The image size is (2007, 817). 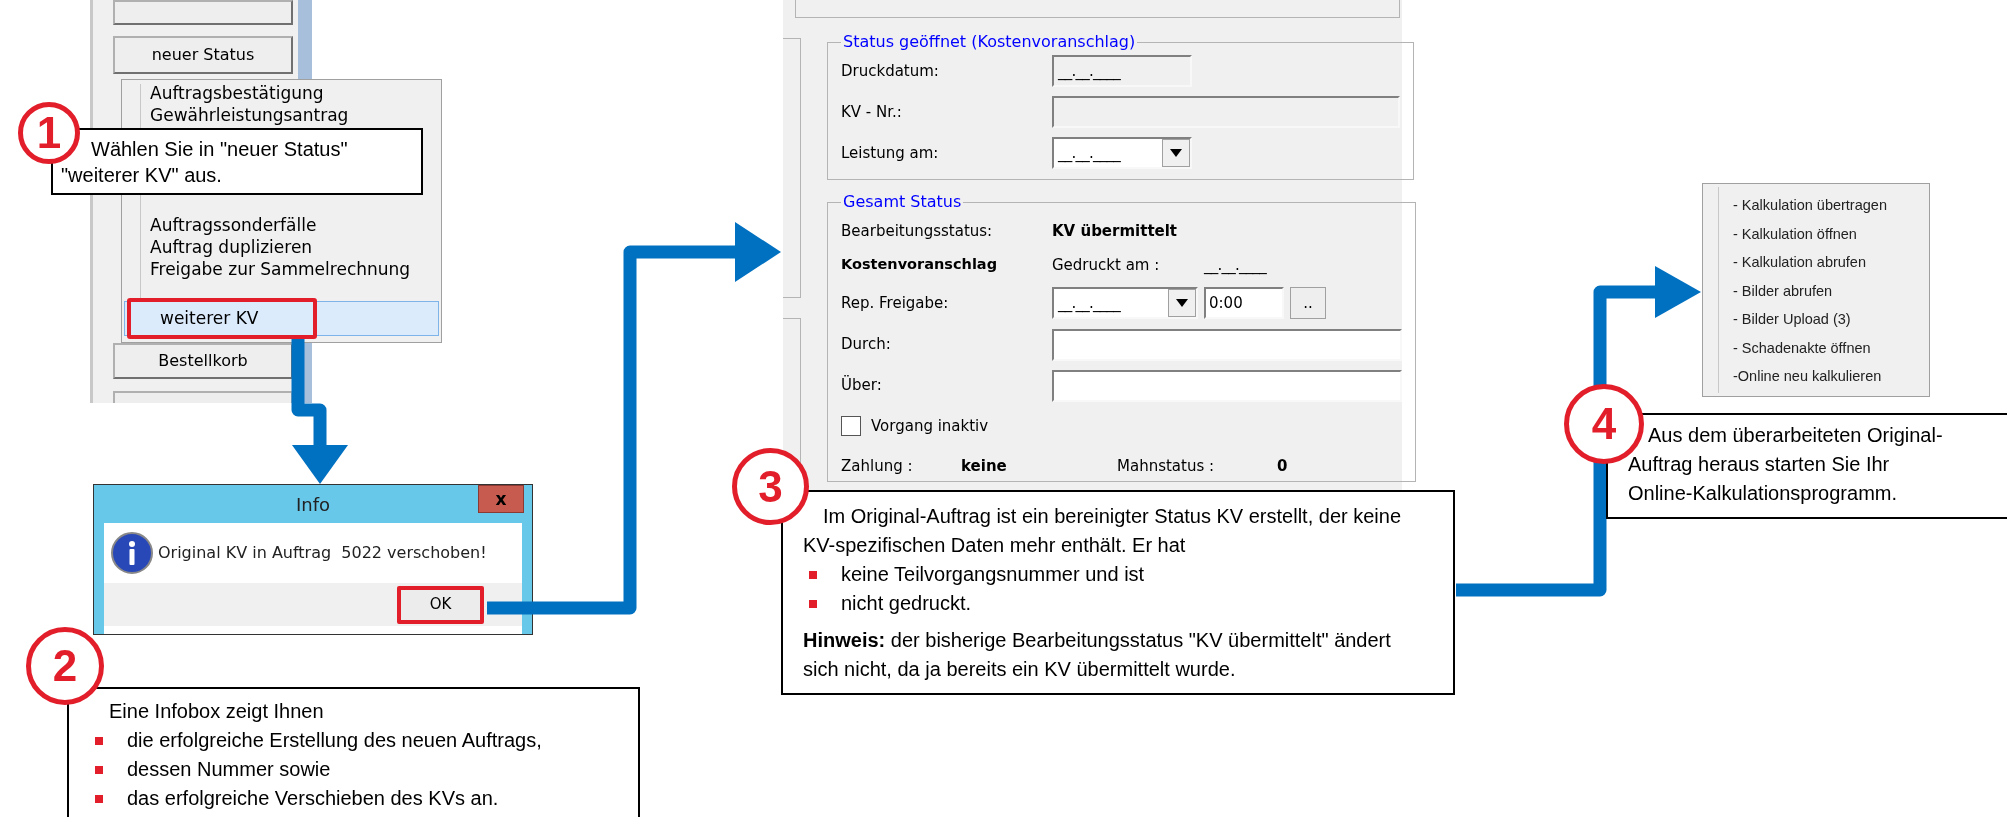 I want to click on menu-item: Gewährleistungsantrag, so click(x=281, y=115).